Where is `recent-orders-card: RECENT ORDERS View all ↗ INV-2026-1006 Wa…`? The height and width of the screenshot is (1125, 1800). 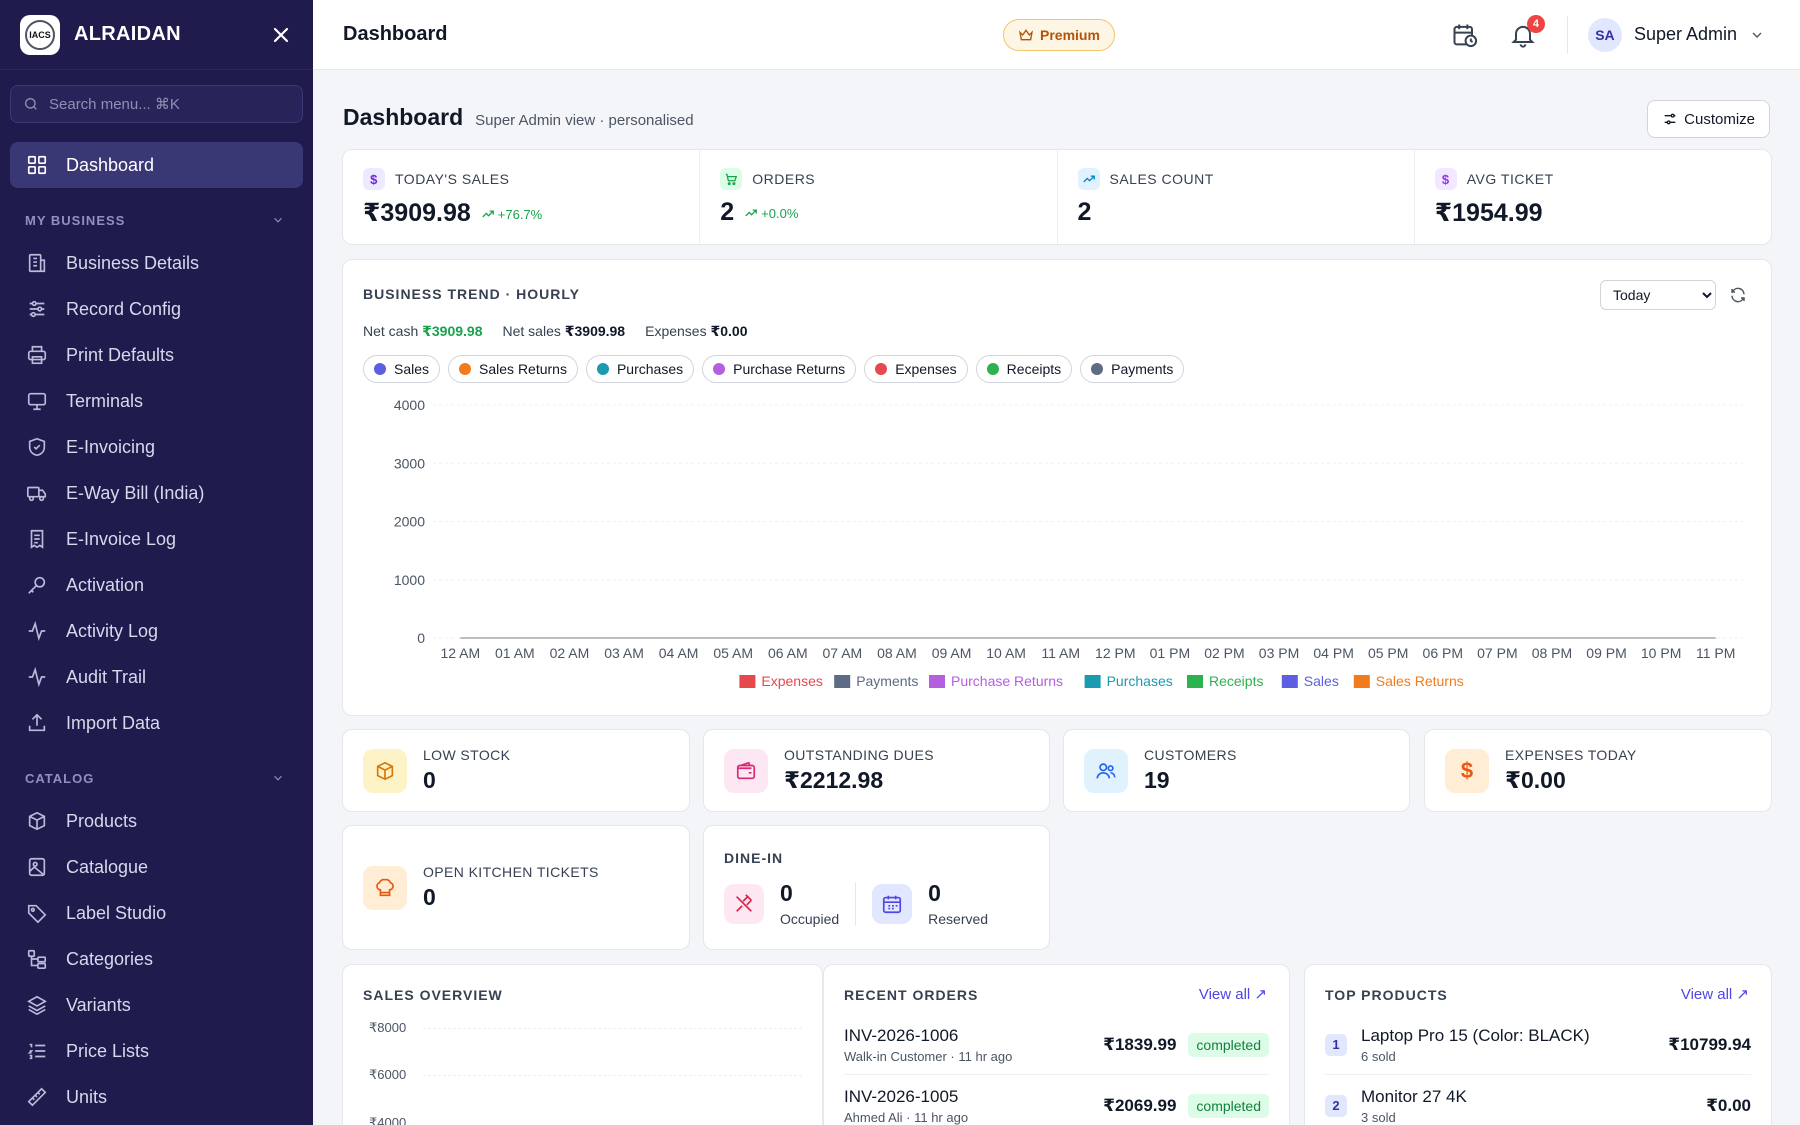
recent-orders-card: RECENT ORDERS View all ↗ INV-2026-1006 Wa… is located at coordinates (1056, 1044).